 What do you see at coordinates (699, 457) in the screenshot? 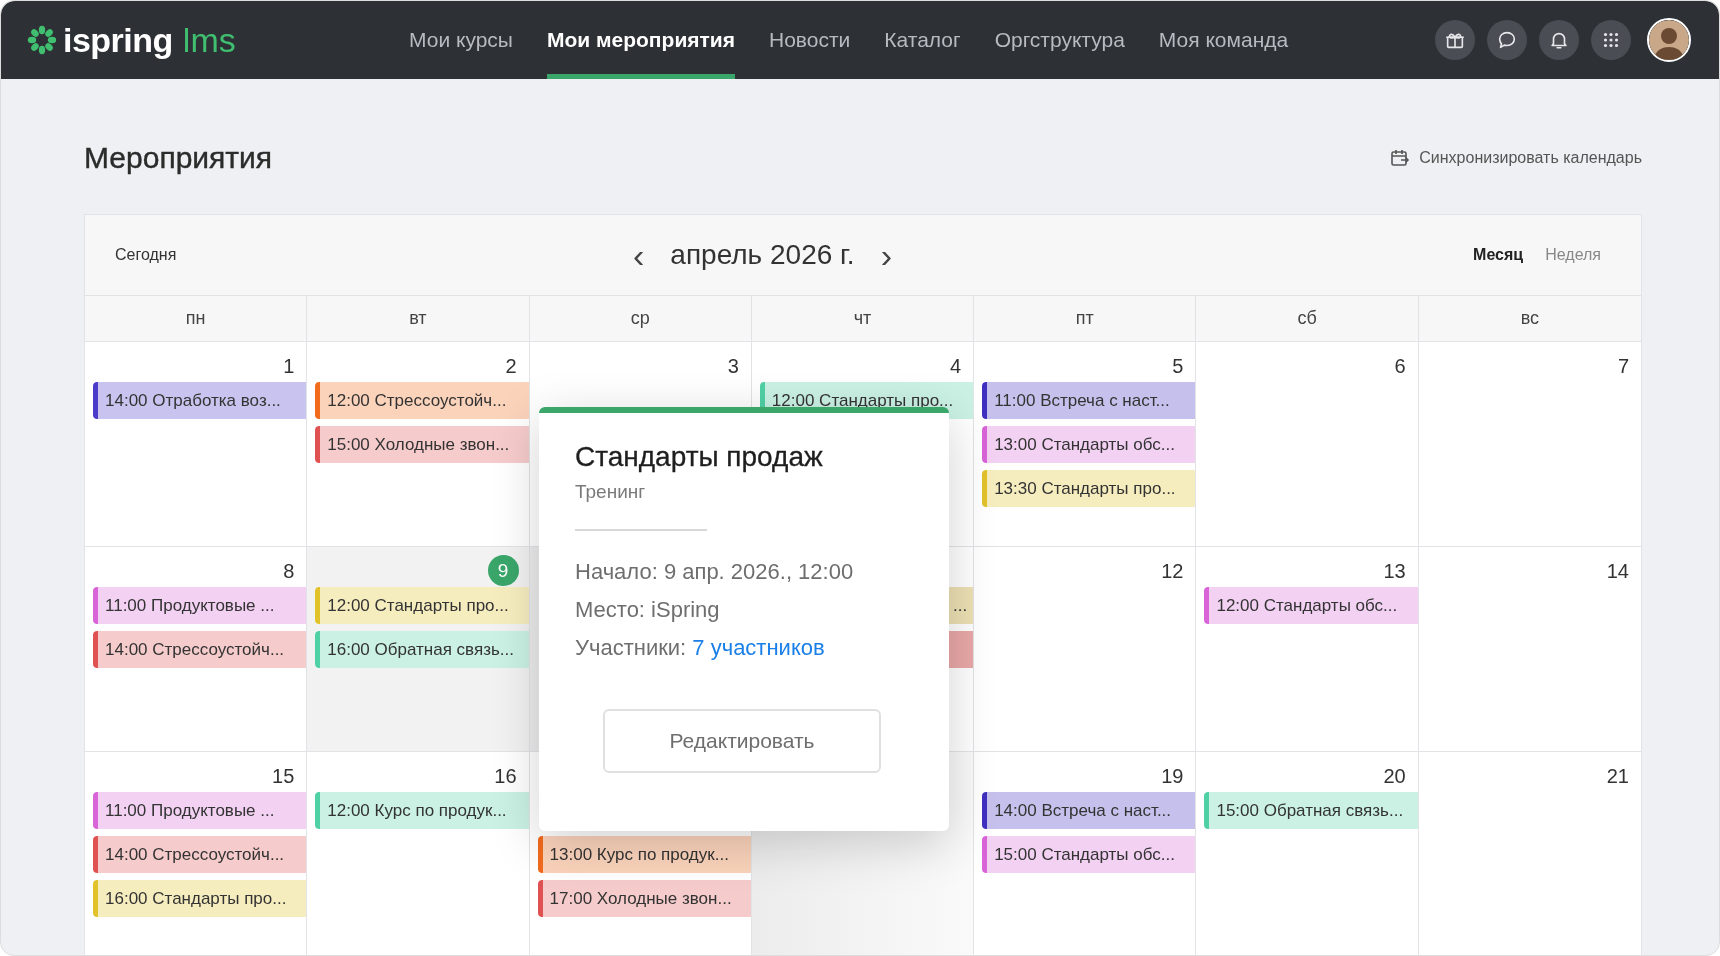
I see `popup-title: Стандарты продаж` at bounding box center [699, 457].